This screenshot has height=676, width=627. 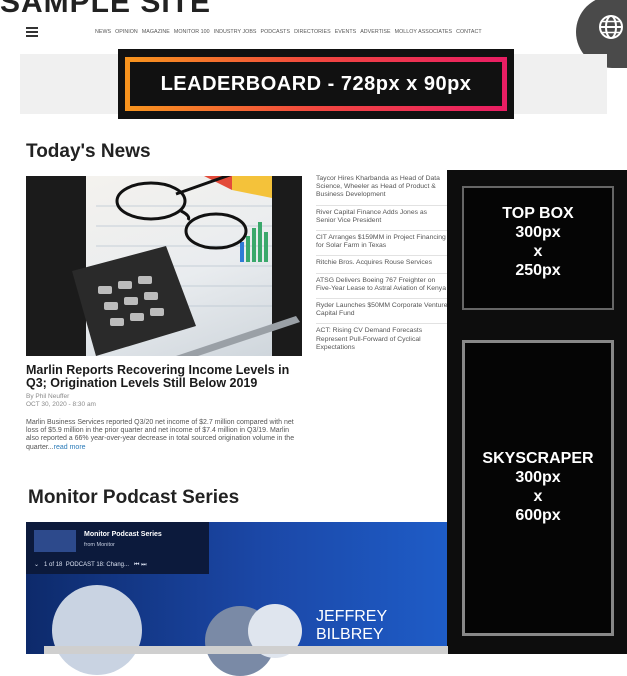 I want to click on podcast-progress-bar, so click(x=246, y=650).